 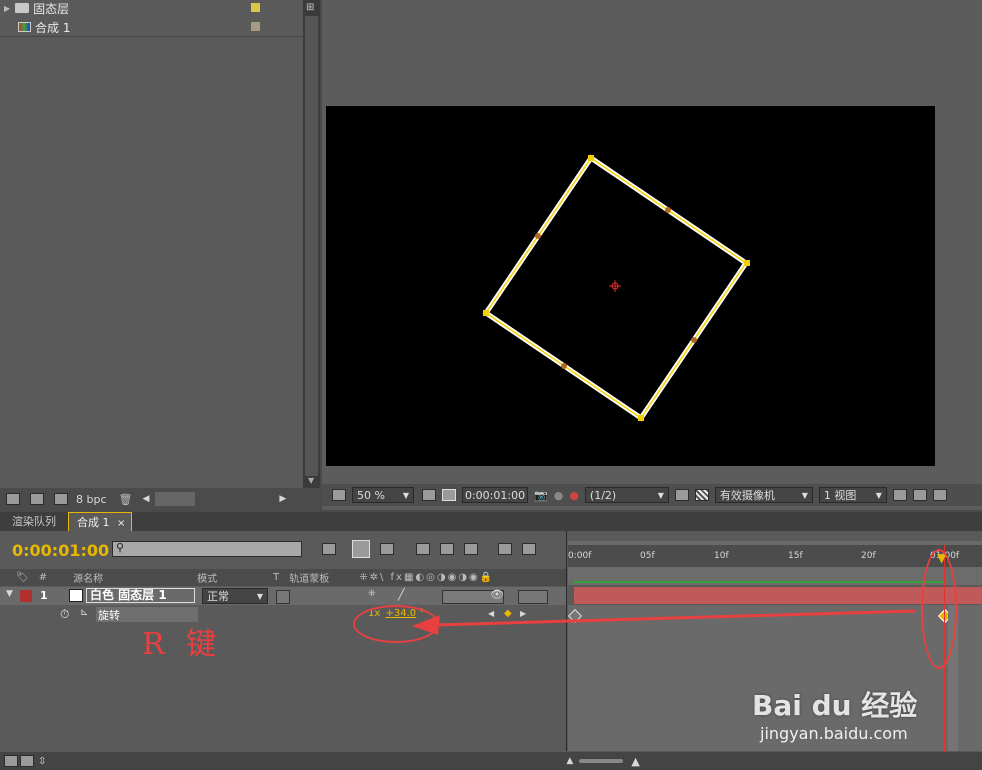 I want to click on interpret-footage-icon, so click(x=13, y=499).